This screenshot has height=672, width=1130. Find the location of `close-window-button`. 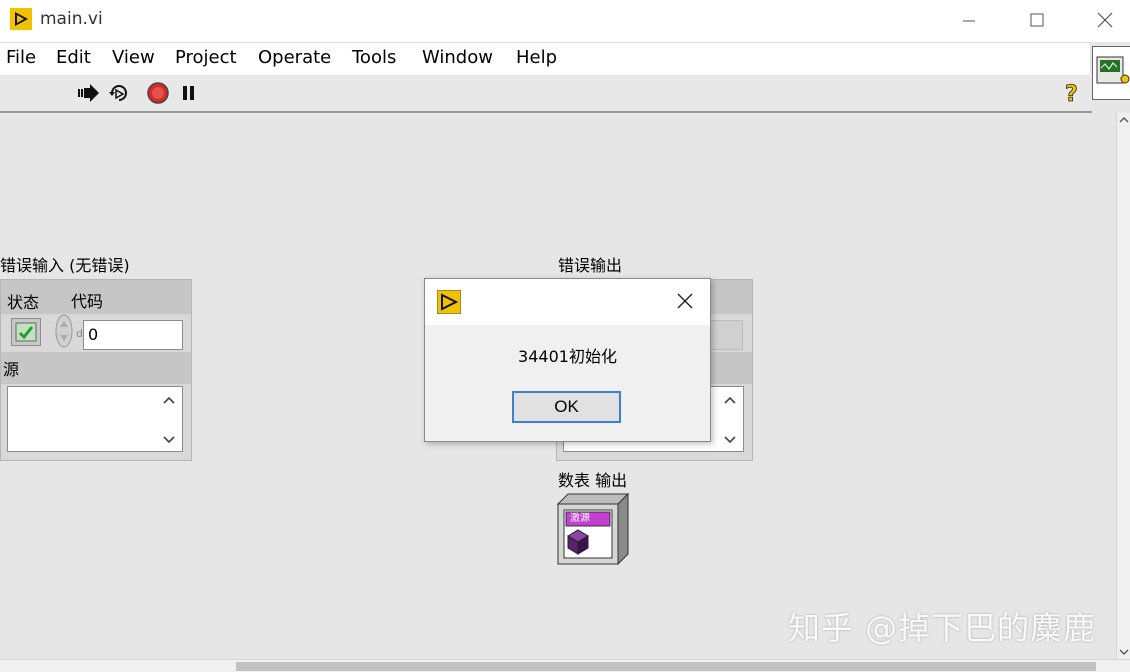

close-window-button is located at coordinates (1103, 20).